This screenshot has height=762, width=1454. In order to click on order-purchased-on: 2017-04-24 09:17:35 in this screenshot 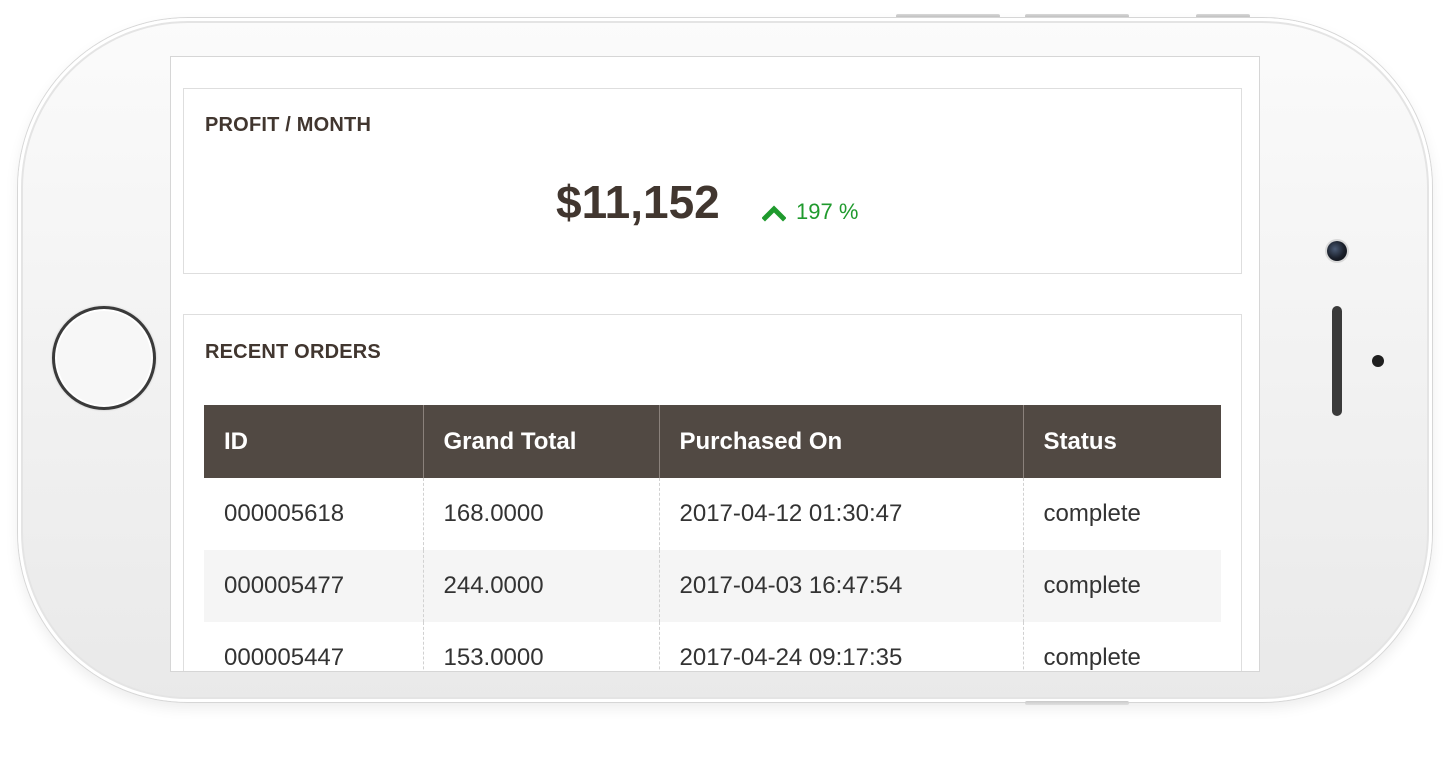, I will do `click(840, 646)`.